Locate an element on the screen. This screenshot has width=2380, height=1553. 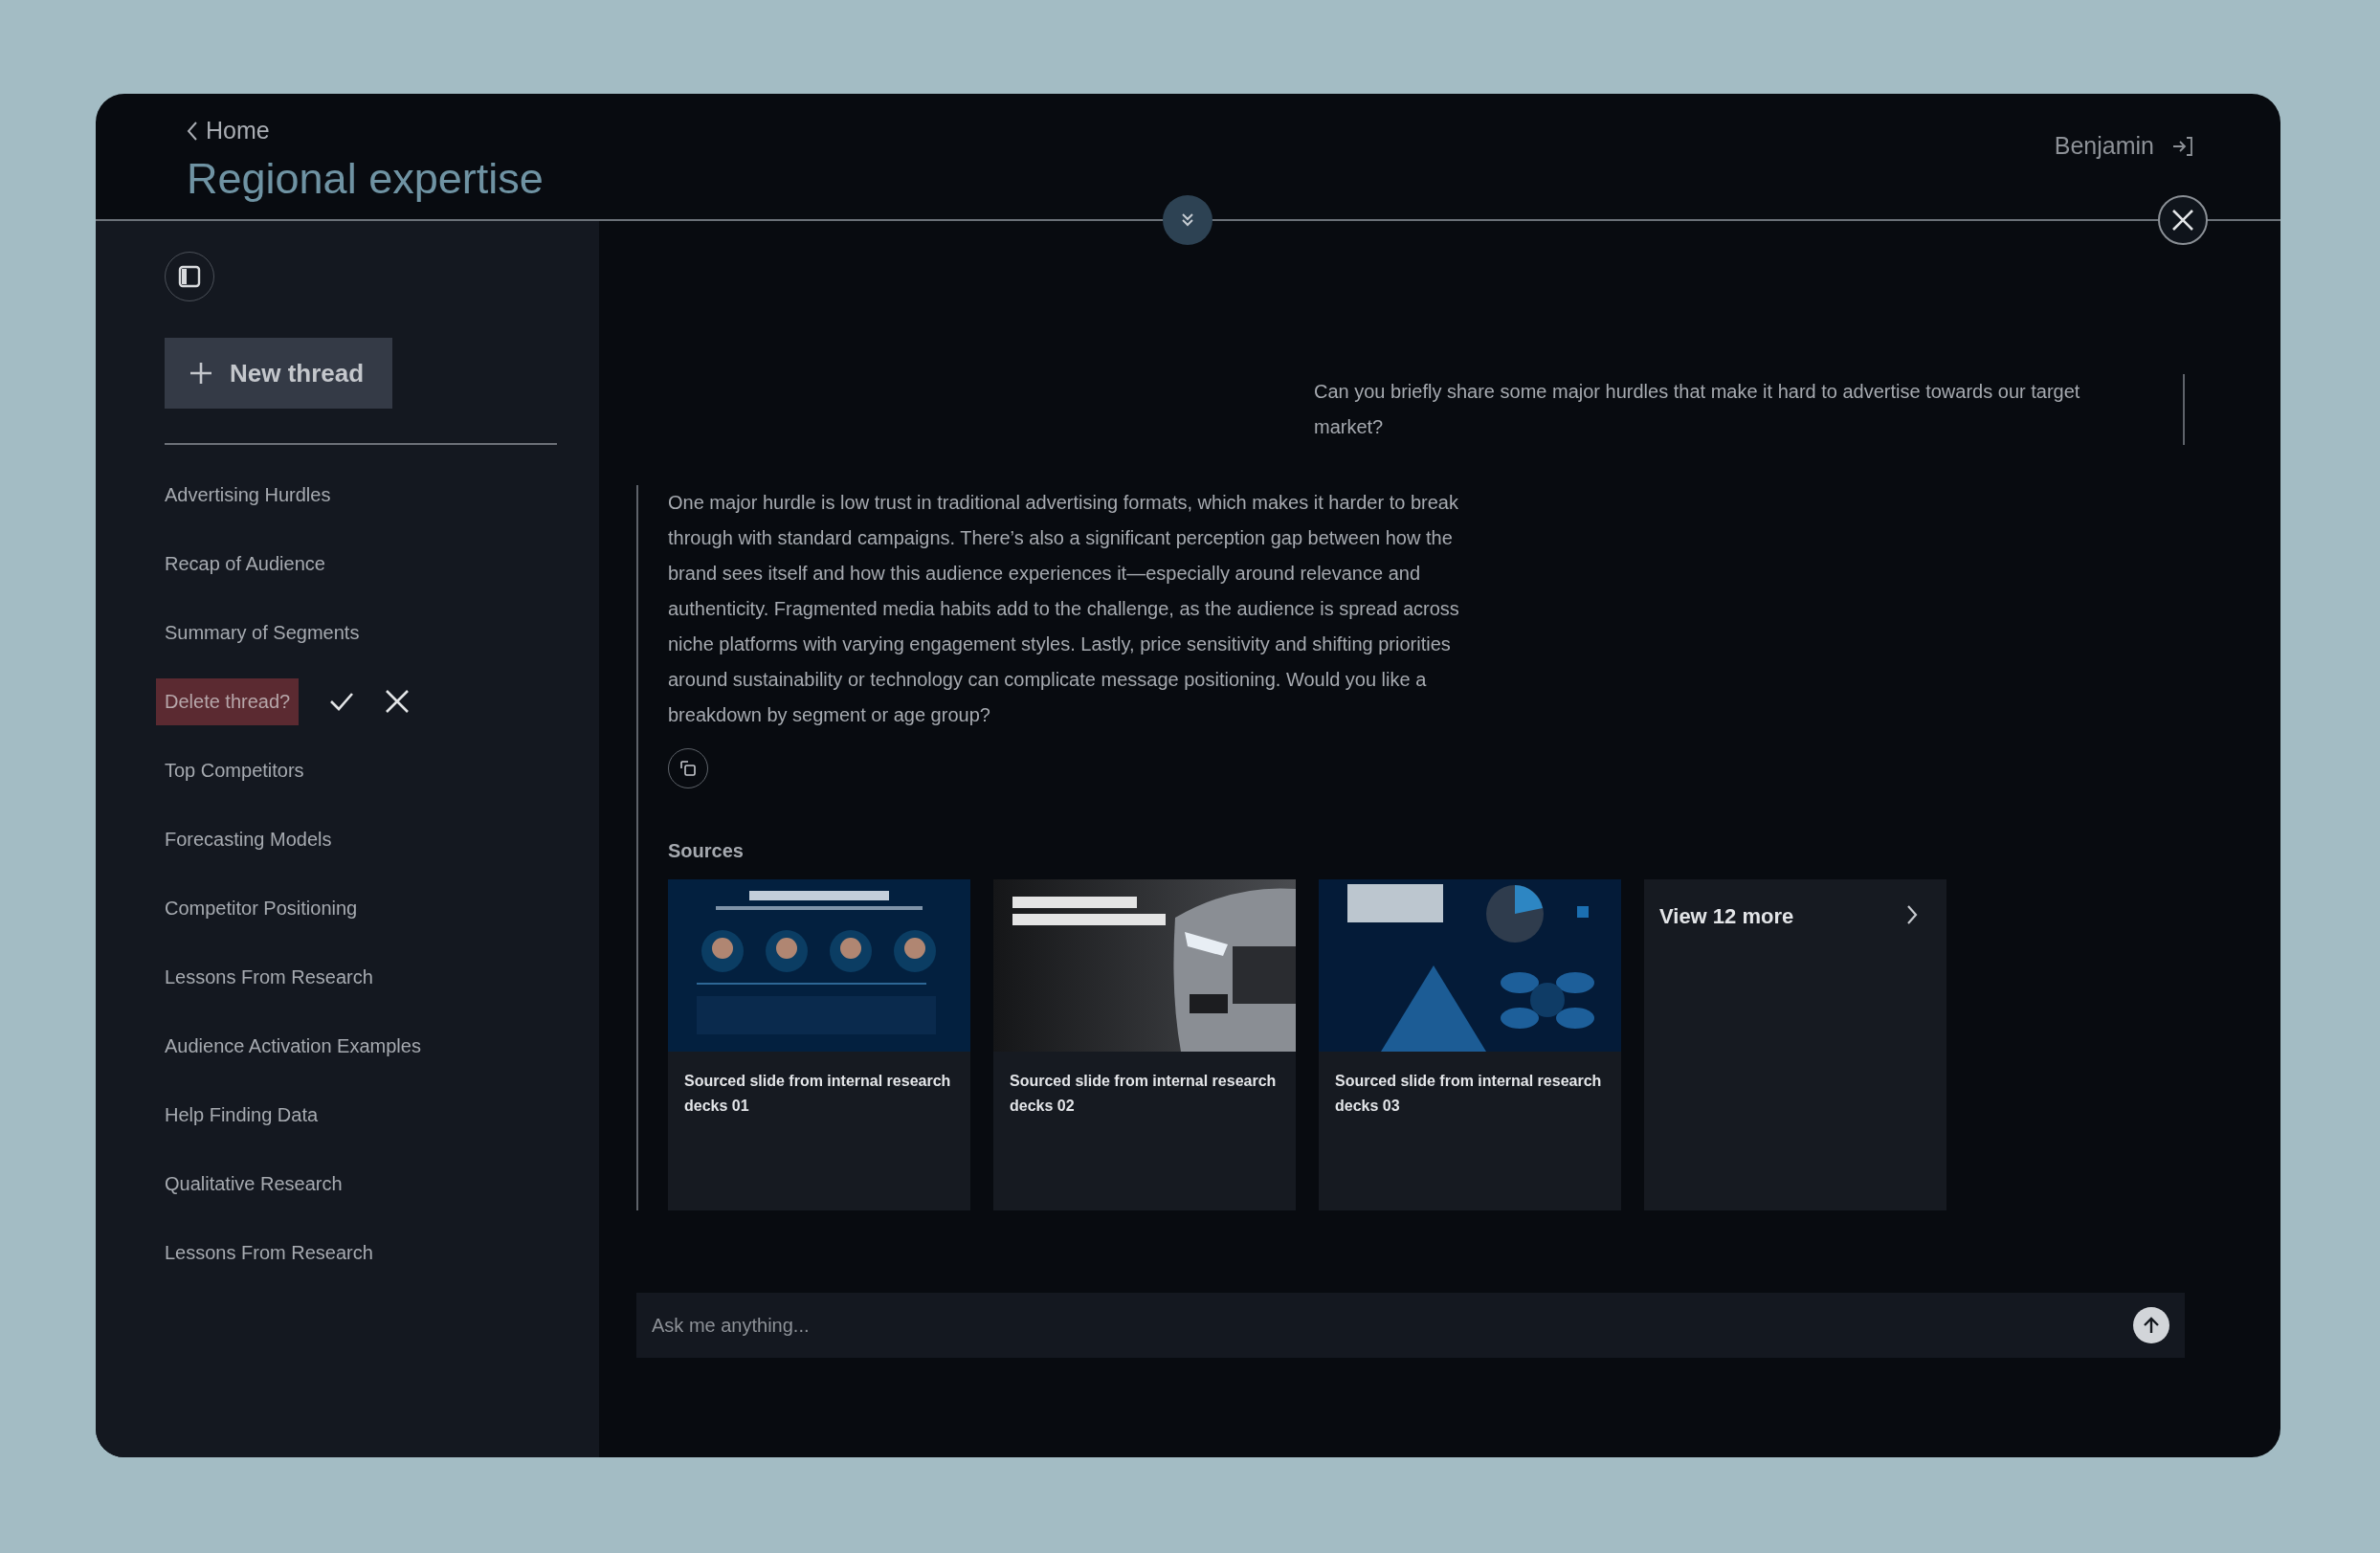
source-card: Sourced slide from internal research decks 02 is located at coordinates (1144, 1044).